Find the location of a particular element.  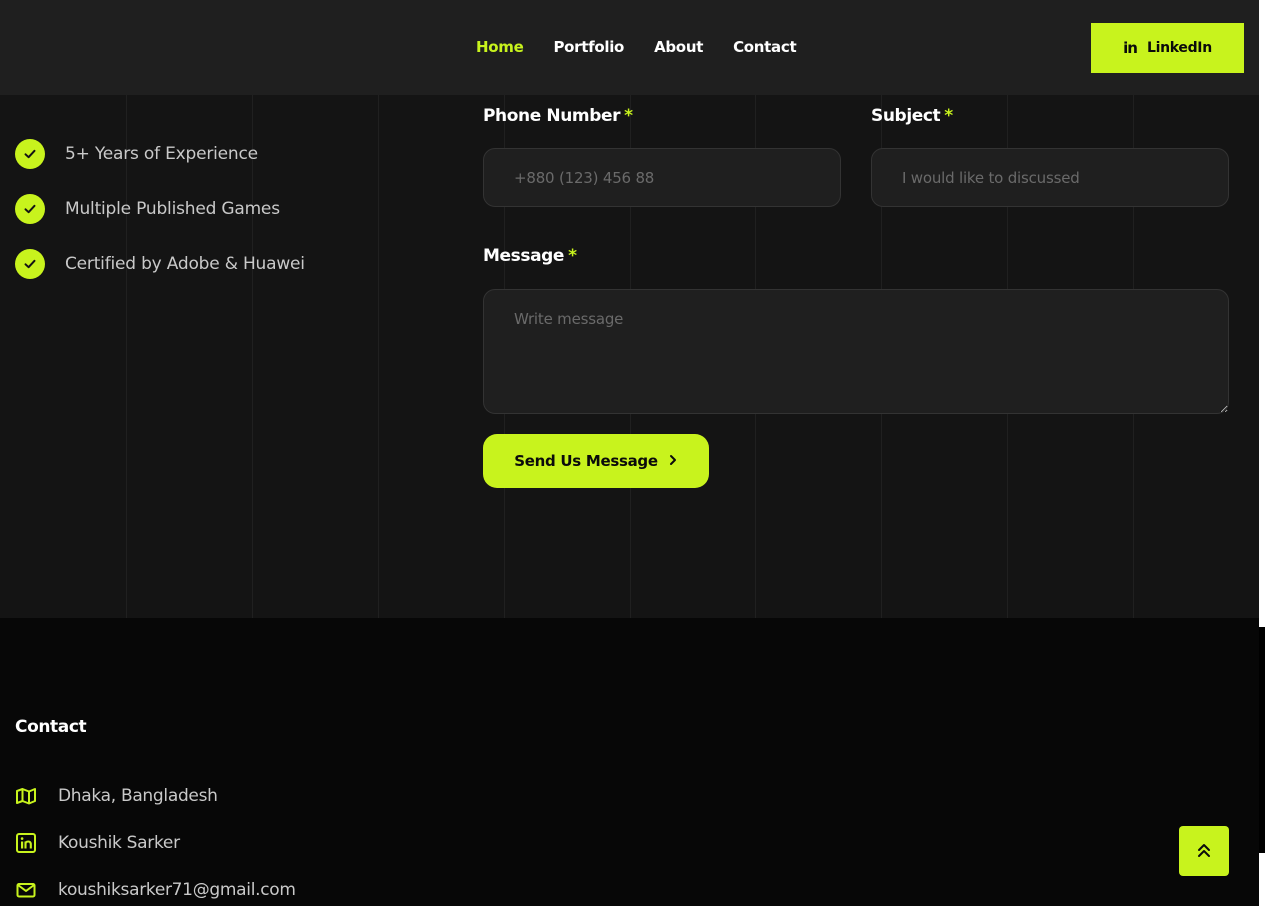

linkedin-button: in LinkedIn is located at coordinates (1167, 48).